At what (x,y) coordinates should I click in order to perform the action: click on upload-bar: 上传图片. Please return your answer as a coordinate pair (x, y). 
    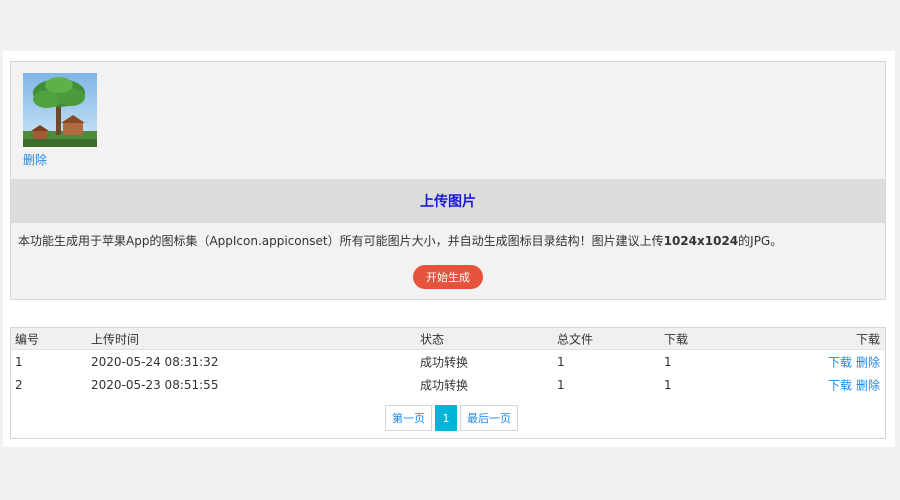
    Looking at the image, I should click on (448, 201).